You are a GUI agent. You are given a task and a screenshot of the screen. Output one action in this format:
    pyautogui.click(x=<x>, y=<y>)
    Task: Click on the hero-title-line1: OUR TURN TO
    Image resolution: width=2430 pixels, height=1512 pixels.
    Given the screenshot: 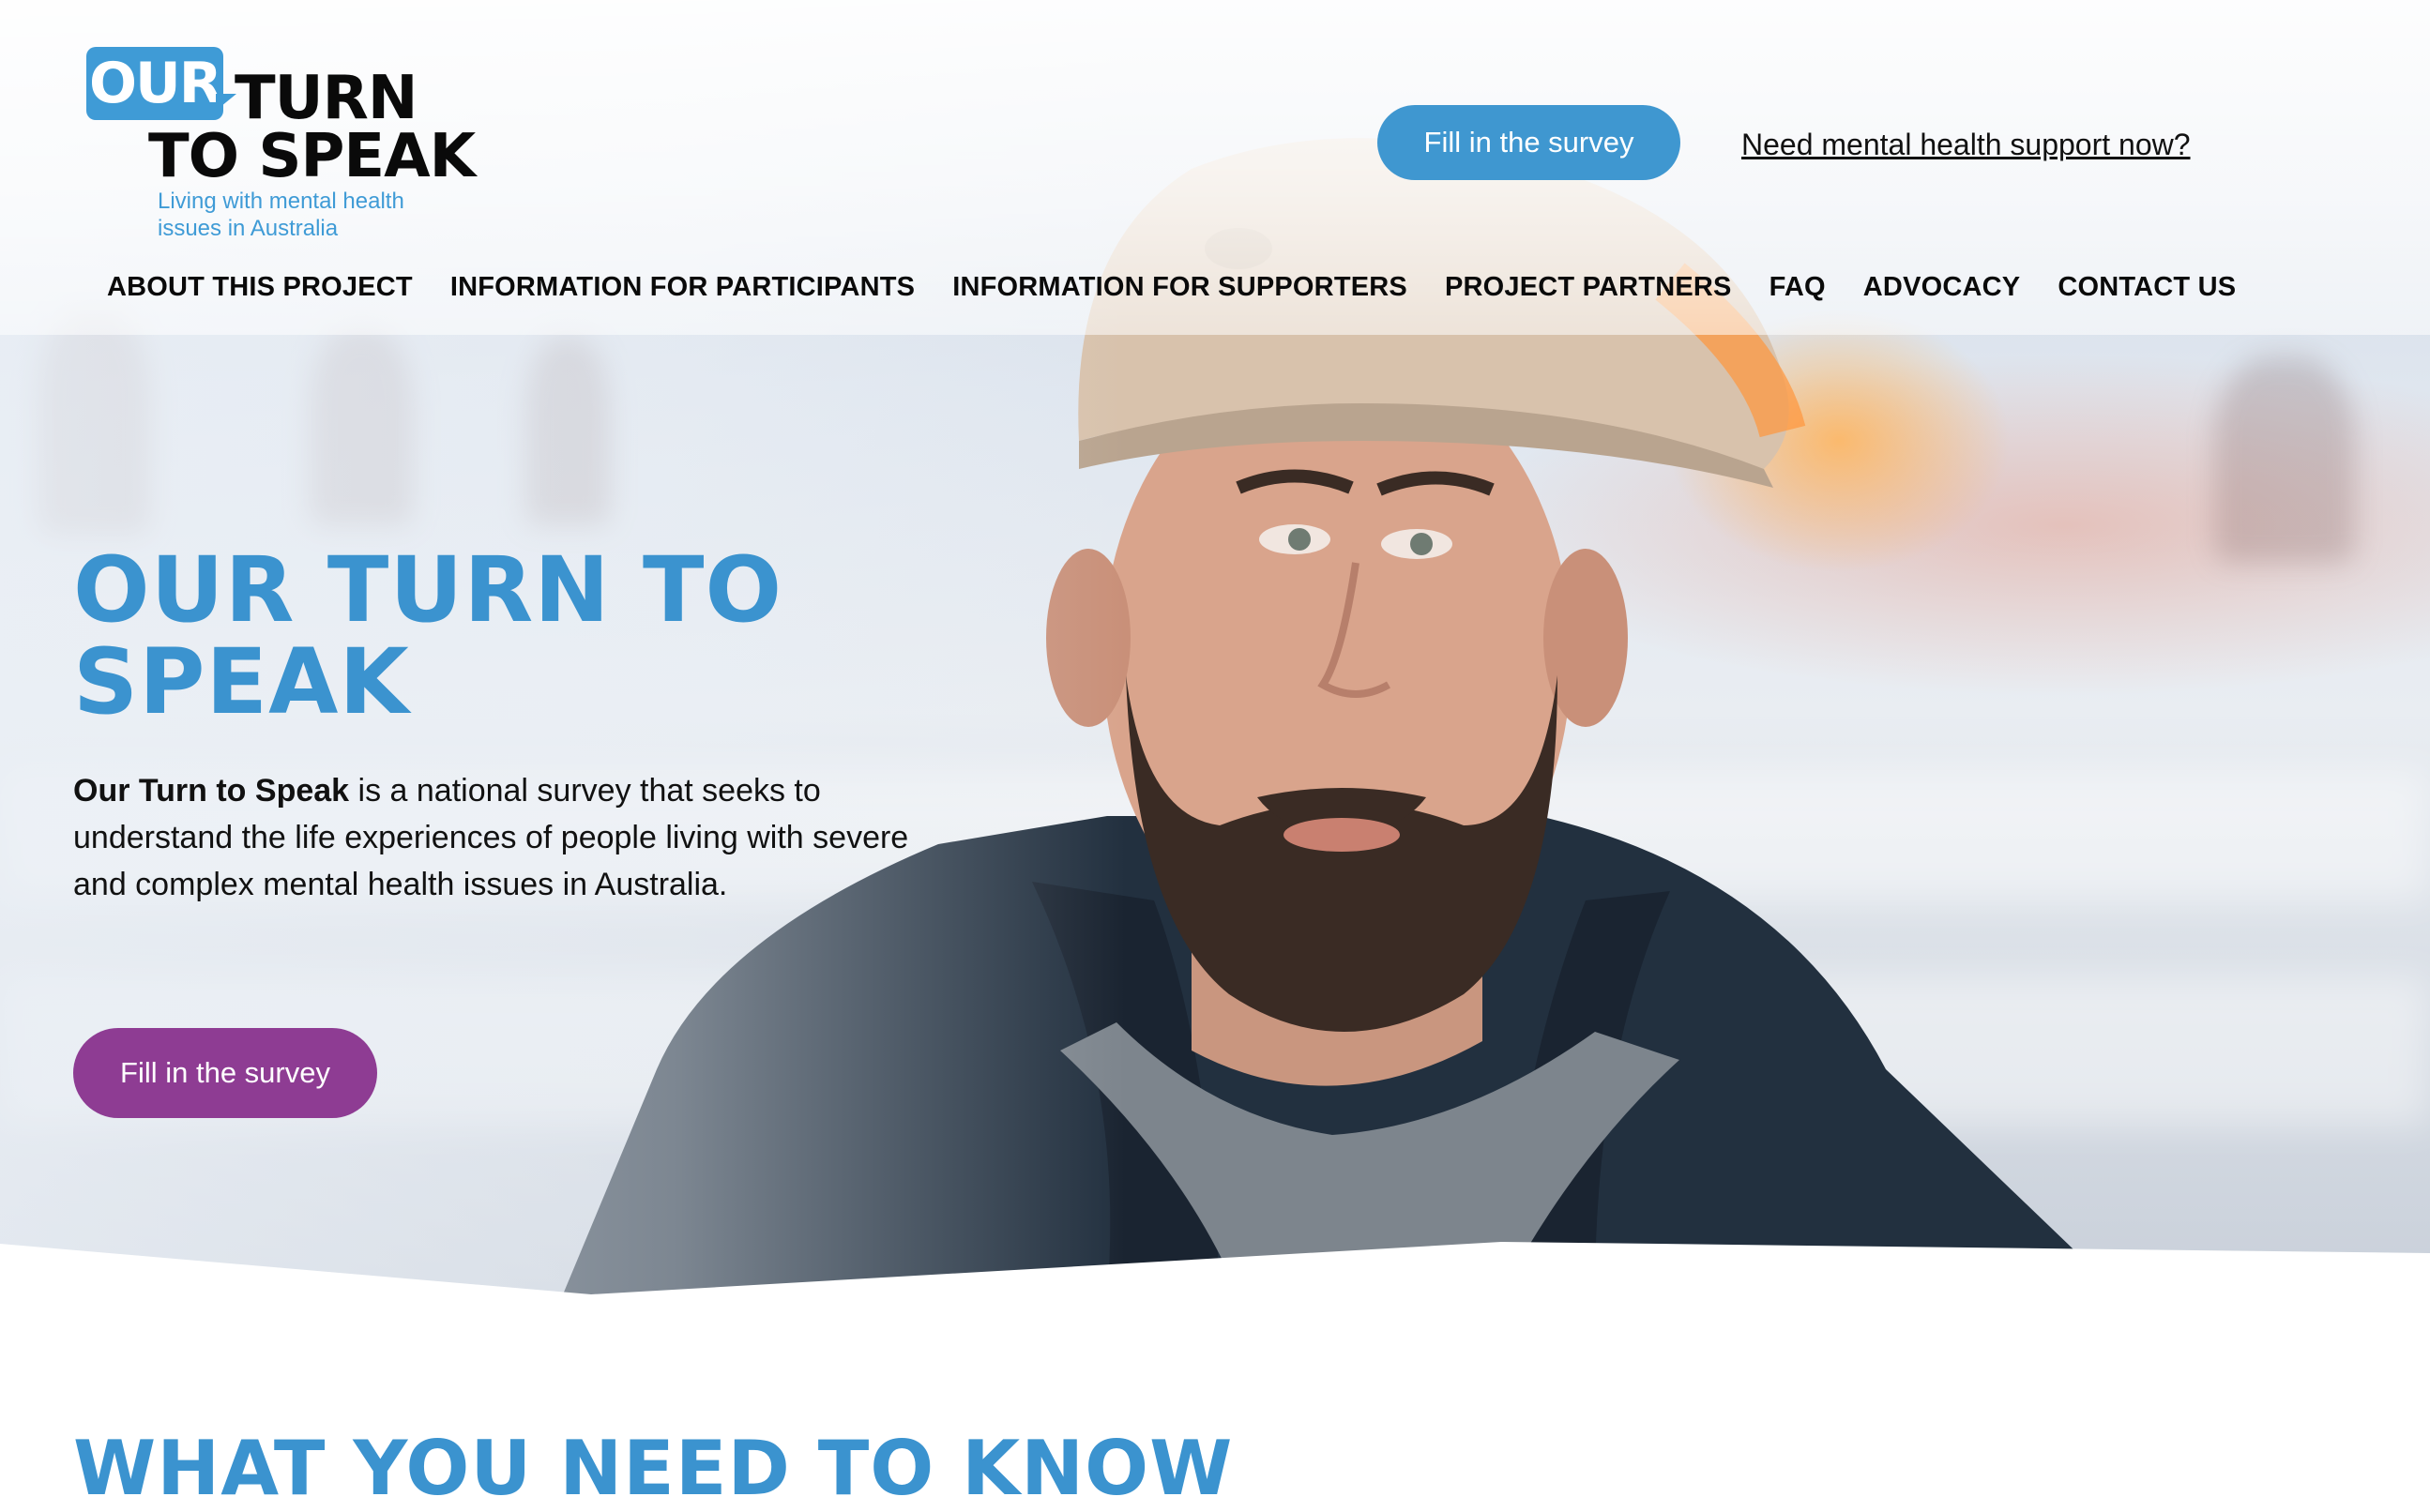 What is the action you would take?
    pyautogui.click(x=428, y=590)
    